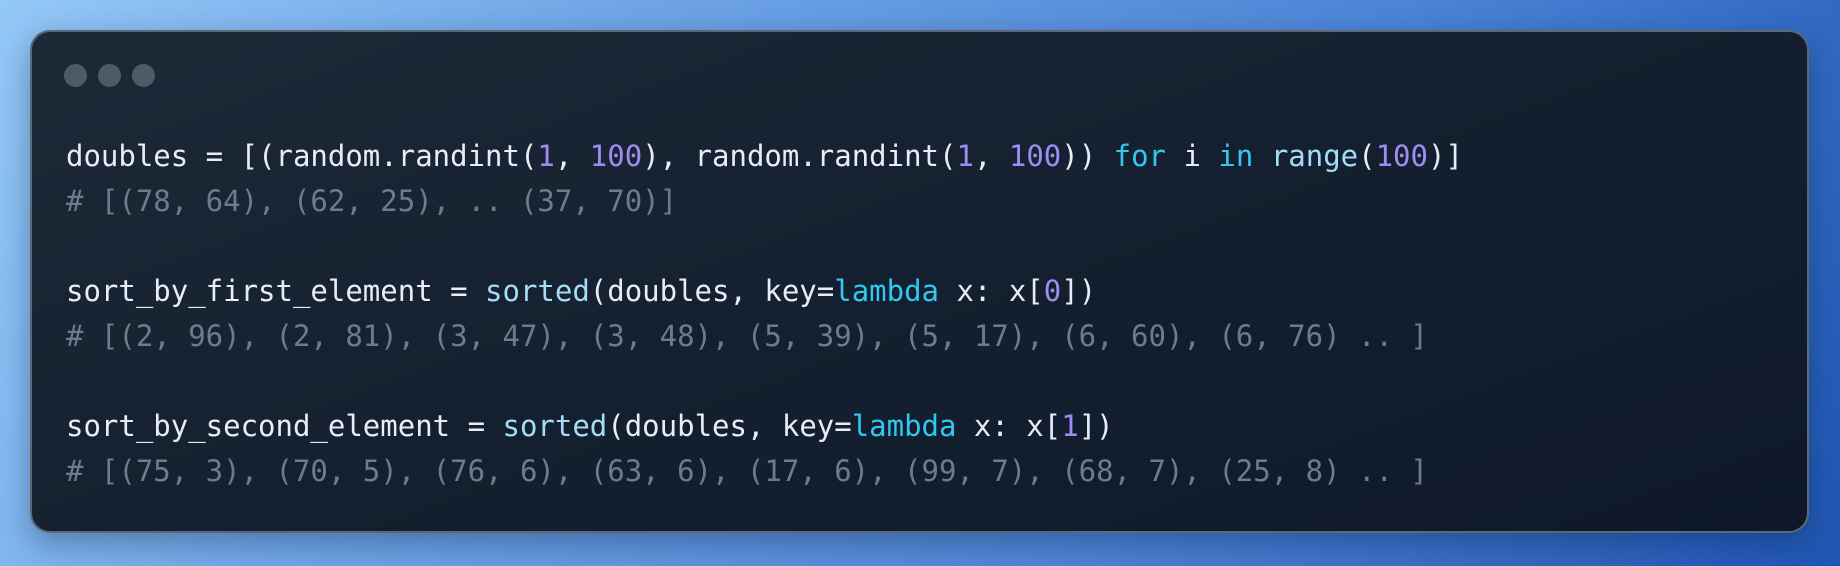 The height and width of the screenshot is (566, 1840). What do you see at coordinates (764, 201) in the screenshot?
I see `code-line: # [(78, 64), (62, 25), .. (37, 70)]` at bounding box center [764, 201].